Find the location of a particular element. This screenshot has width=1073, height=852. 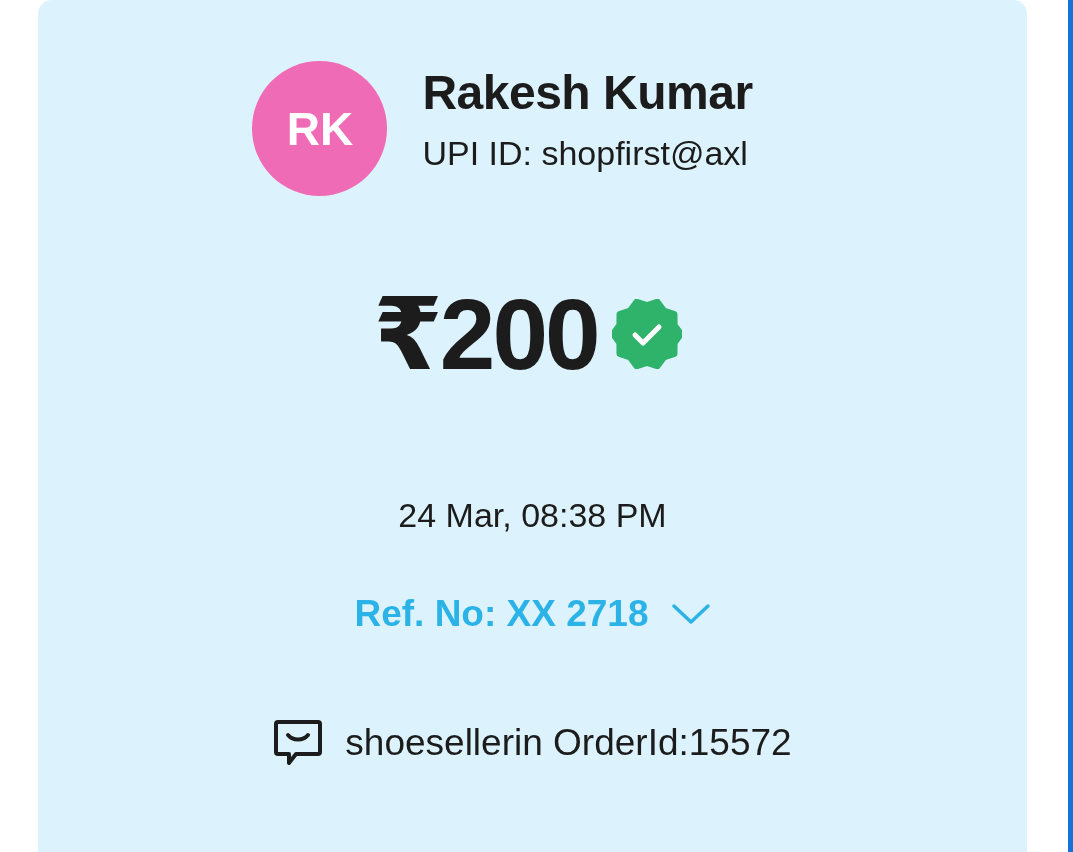

avatar: RK is located at coordinates (320, 128).